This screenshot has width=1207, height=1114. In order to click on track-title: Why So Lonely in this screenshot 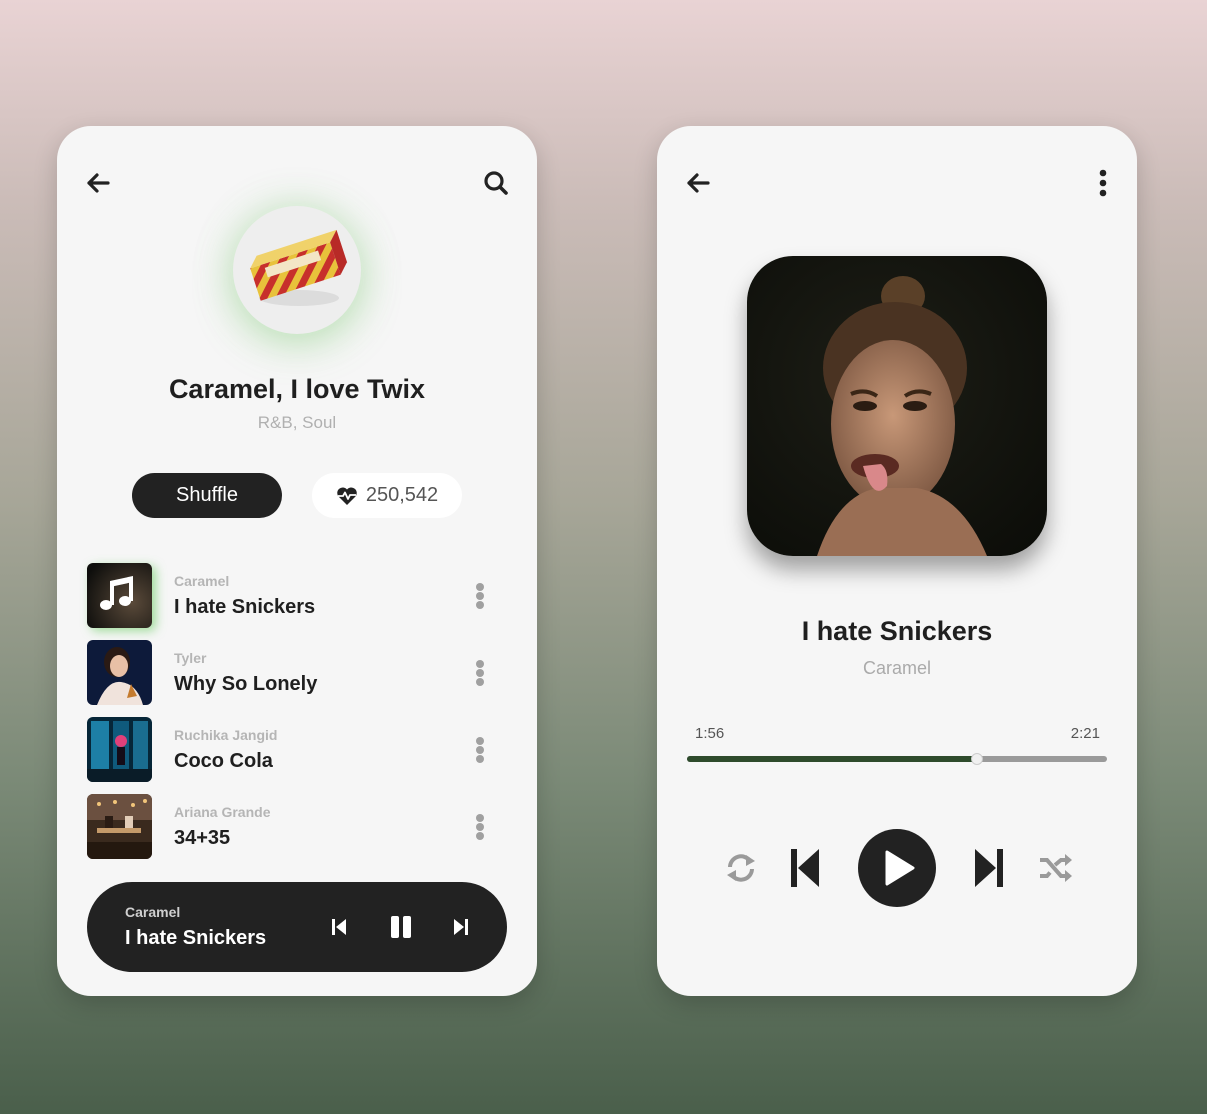, I will do `click(246, 684)`.